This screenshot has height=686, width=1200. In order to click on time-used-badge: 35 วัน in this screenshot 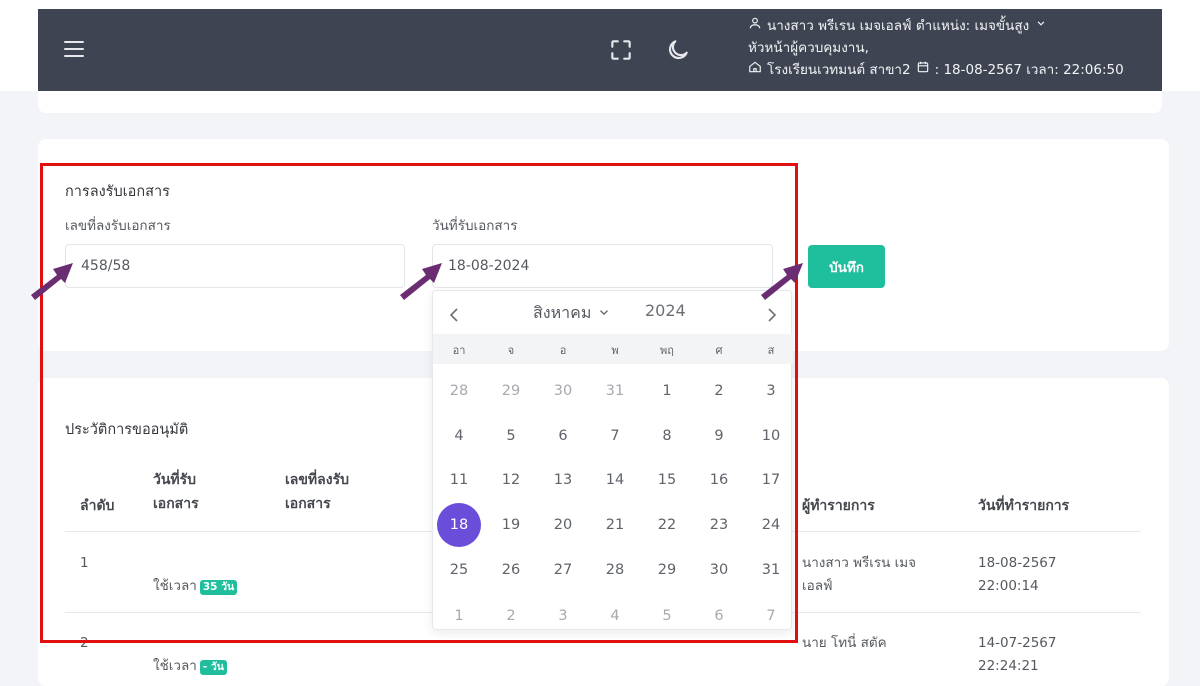, I will do `click(218, 587)`.